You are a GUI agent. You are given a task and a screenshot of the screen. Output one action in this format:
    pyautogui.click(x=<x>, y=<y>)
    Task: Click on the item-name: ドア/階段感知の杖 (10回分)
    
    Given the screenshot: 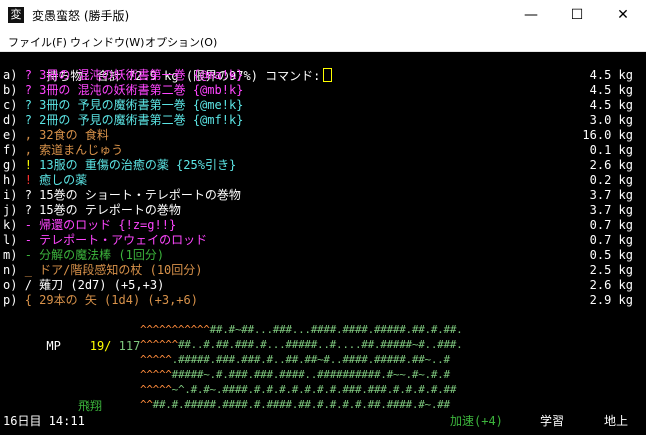 What is the action you would take?
    pyautogui.click(x=121, y=270)
    